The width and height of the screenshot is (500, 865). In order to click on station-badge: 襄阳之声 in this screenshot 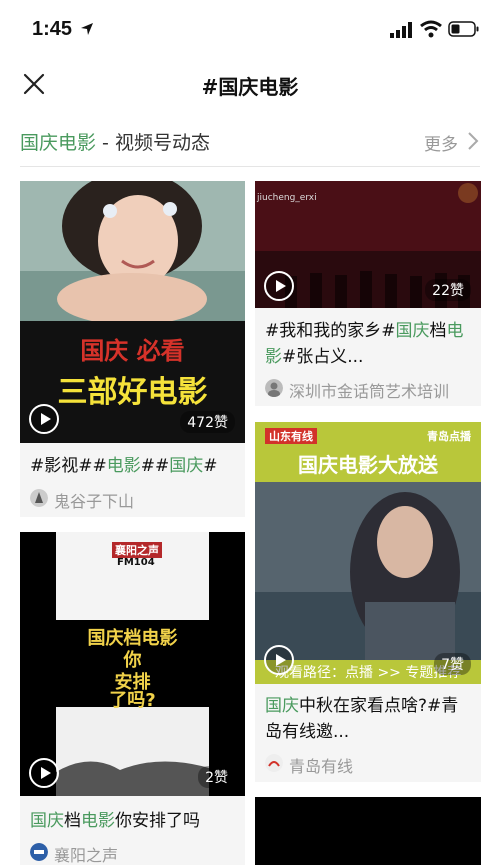, I will do `click(137, 550)`.